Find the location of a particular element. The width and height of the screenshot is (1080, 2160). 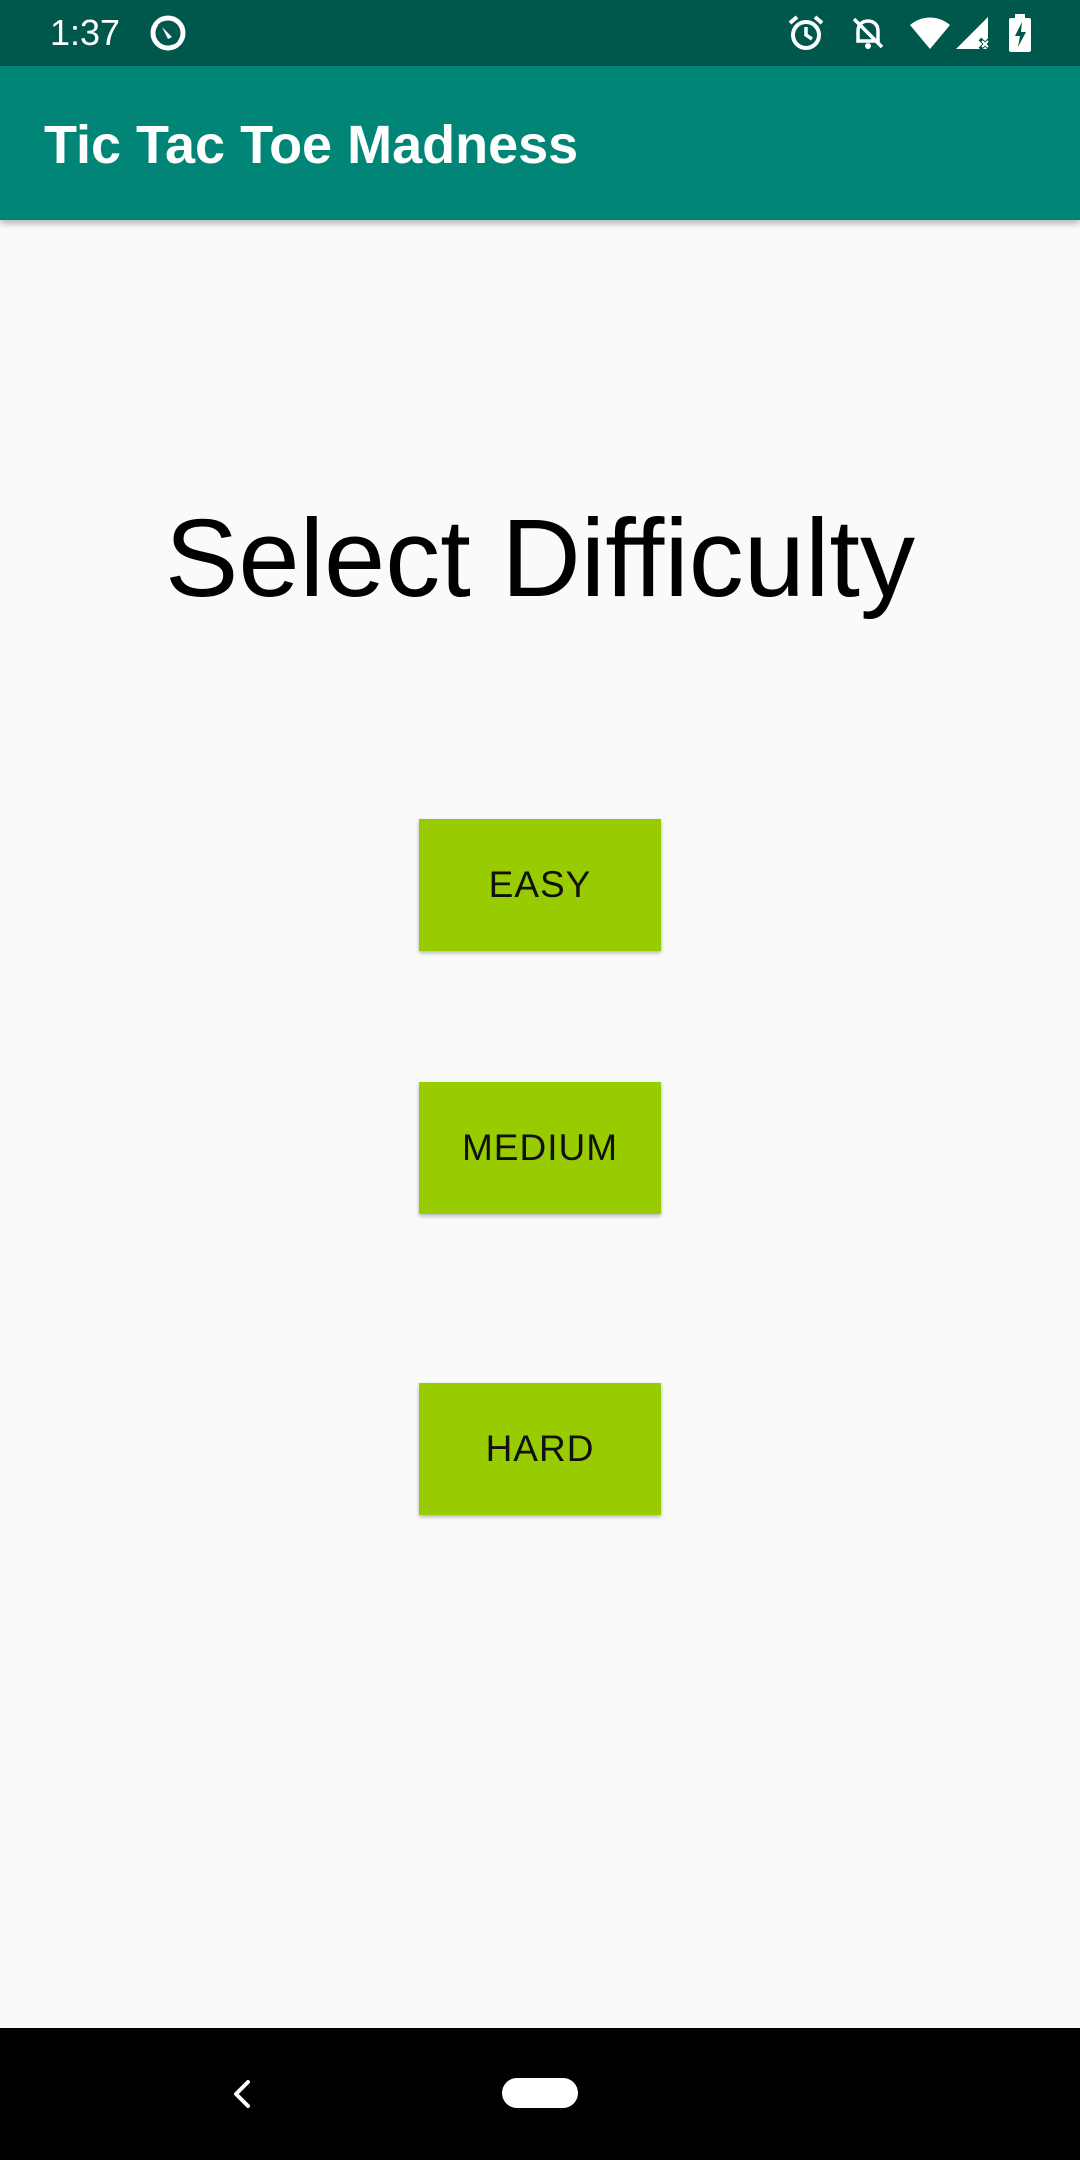

app-bar: Tic Tac Toe Madness is located at coordinates (540, 143).